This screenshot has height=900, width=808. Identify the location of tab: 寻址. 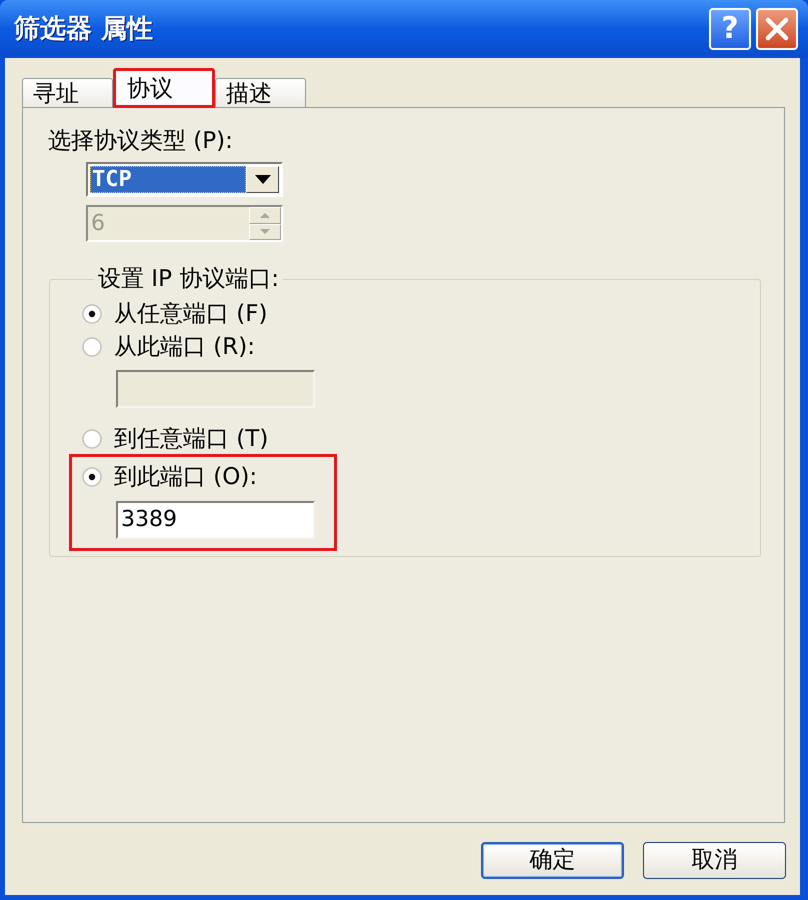
(67, 93).